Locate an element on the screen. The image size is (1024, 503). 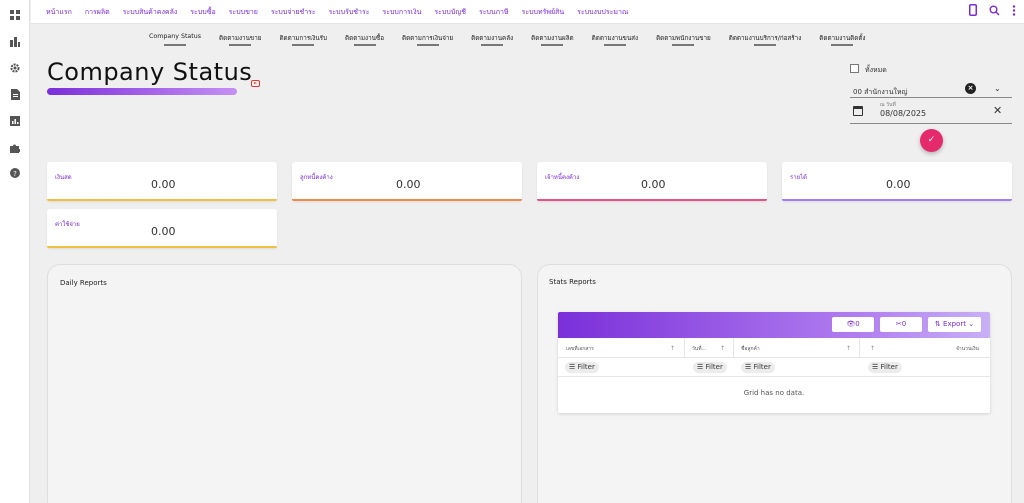
cash-accent is located at coordinates (162, 200).